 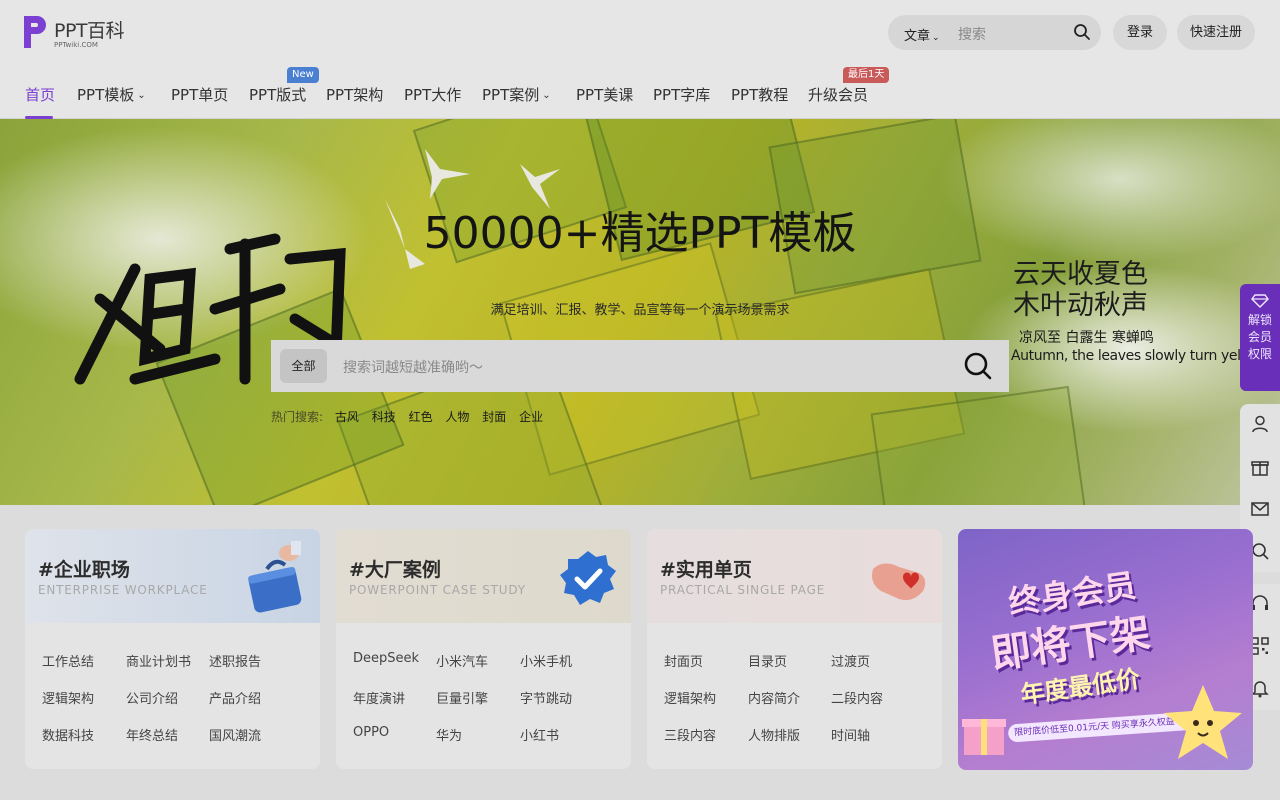 I want to click on card-link: 过渡页, so click(x=850, y=660).